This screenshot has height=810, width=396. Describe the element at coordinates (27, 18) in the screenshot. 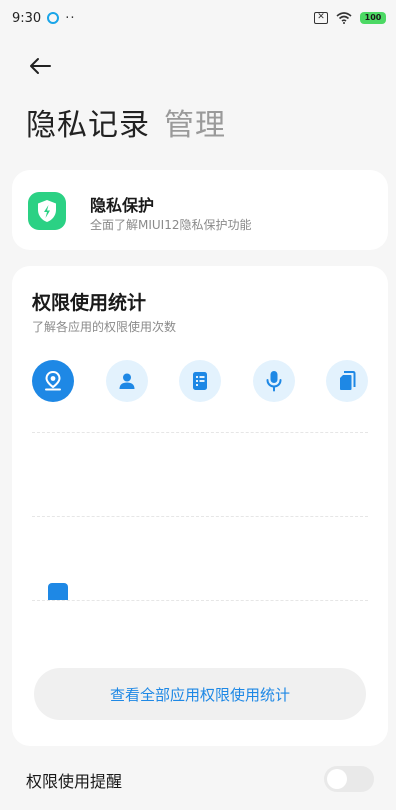

I see `status-time: 9:30` at that location.